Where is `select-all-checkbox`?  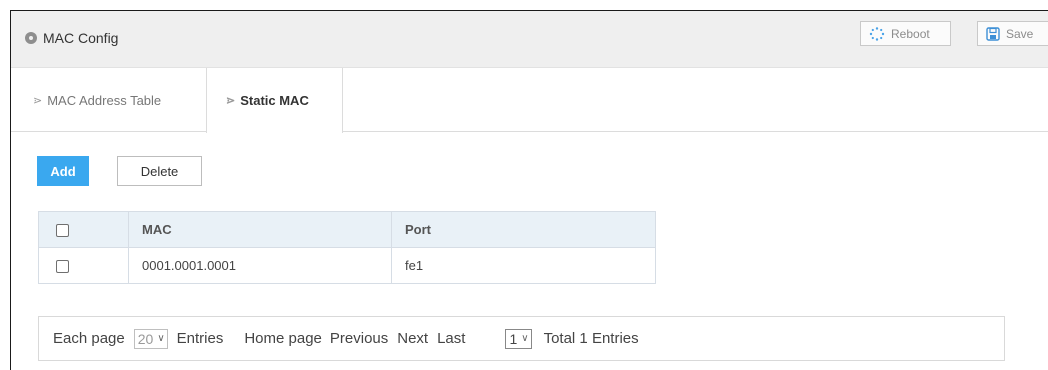 select-all-checkbox is located at coordinates (62, 231).